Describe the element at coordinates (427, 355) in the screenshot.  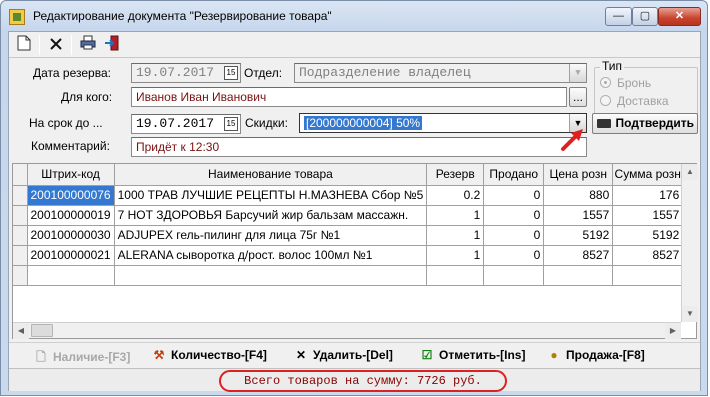
I see `check-icon: ☑` at that location.